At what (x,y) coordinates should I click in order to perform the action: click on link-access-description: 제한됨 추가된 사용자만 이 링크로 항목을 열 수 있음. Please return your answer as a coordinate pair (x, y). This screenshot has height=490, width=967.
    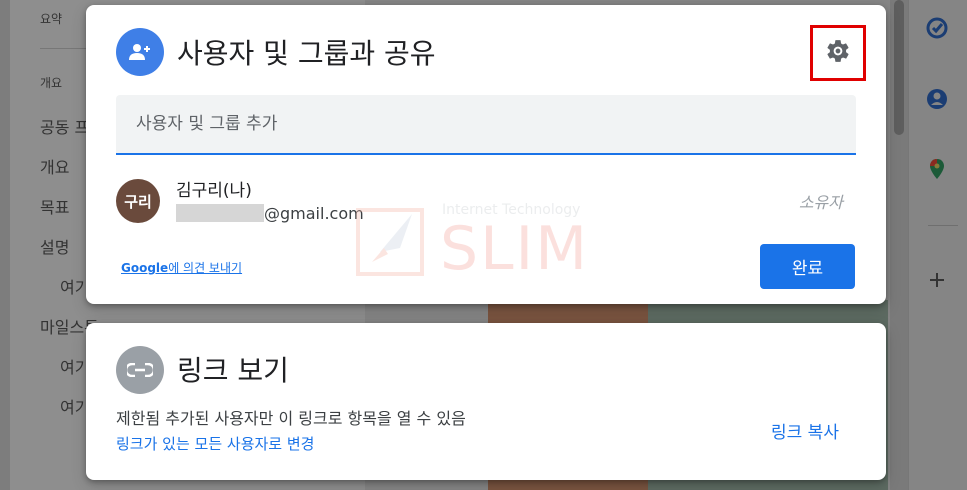
    Looking at the image, I should click on (291, 418).